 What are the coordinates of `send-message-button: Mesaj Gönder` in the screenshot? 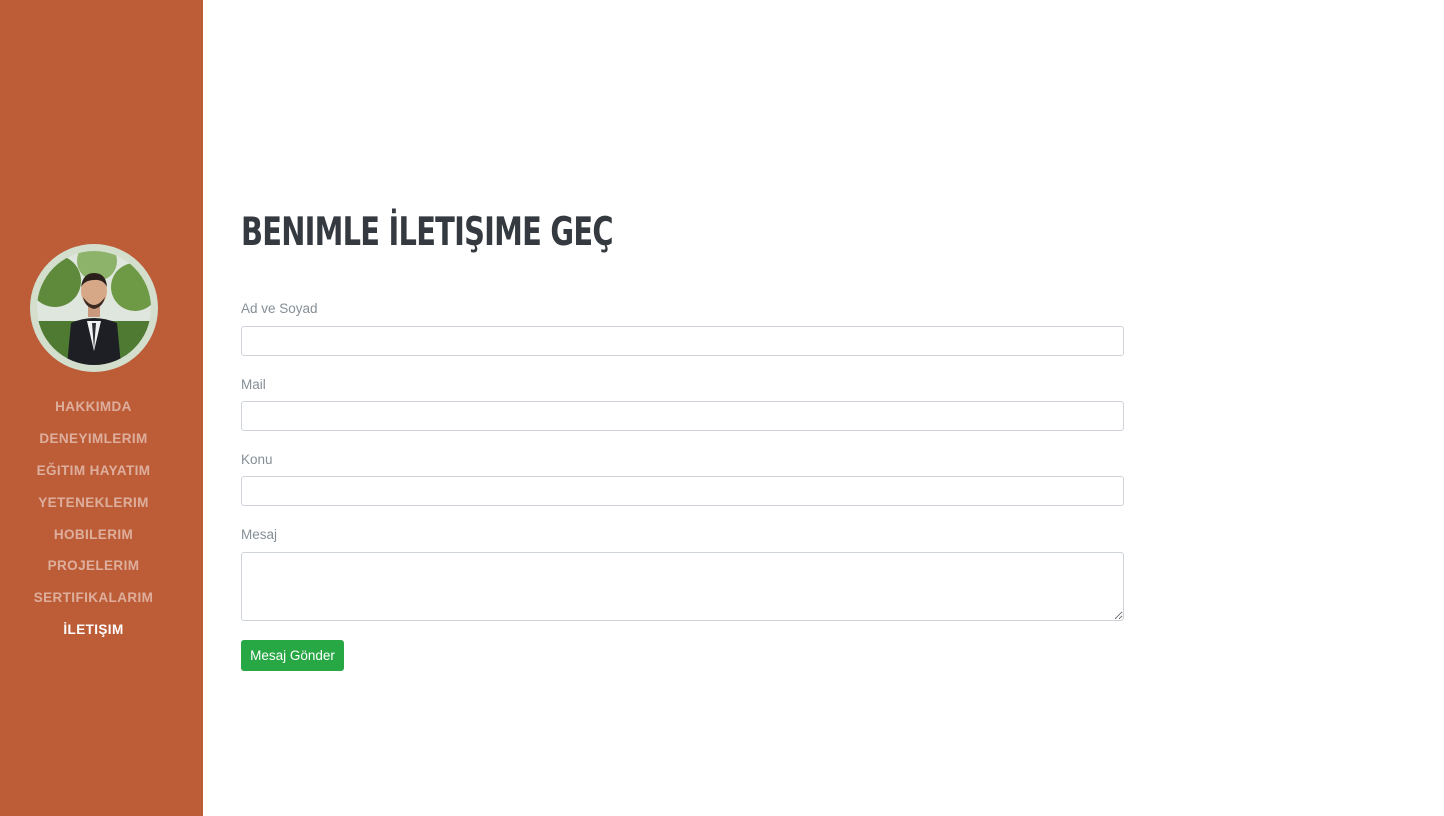 It's located at (292, 655).